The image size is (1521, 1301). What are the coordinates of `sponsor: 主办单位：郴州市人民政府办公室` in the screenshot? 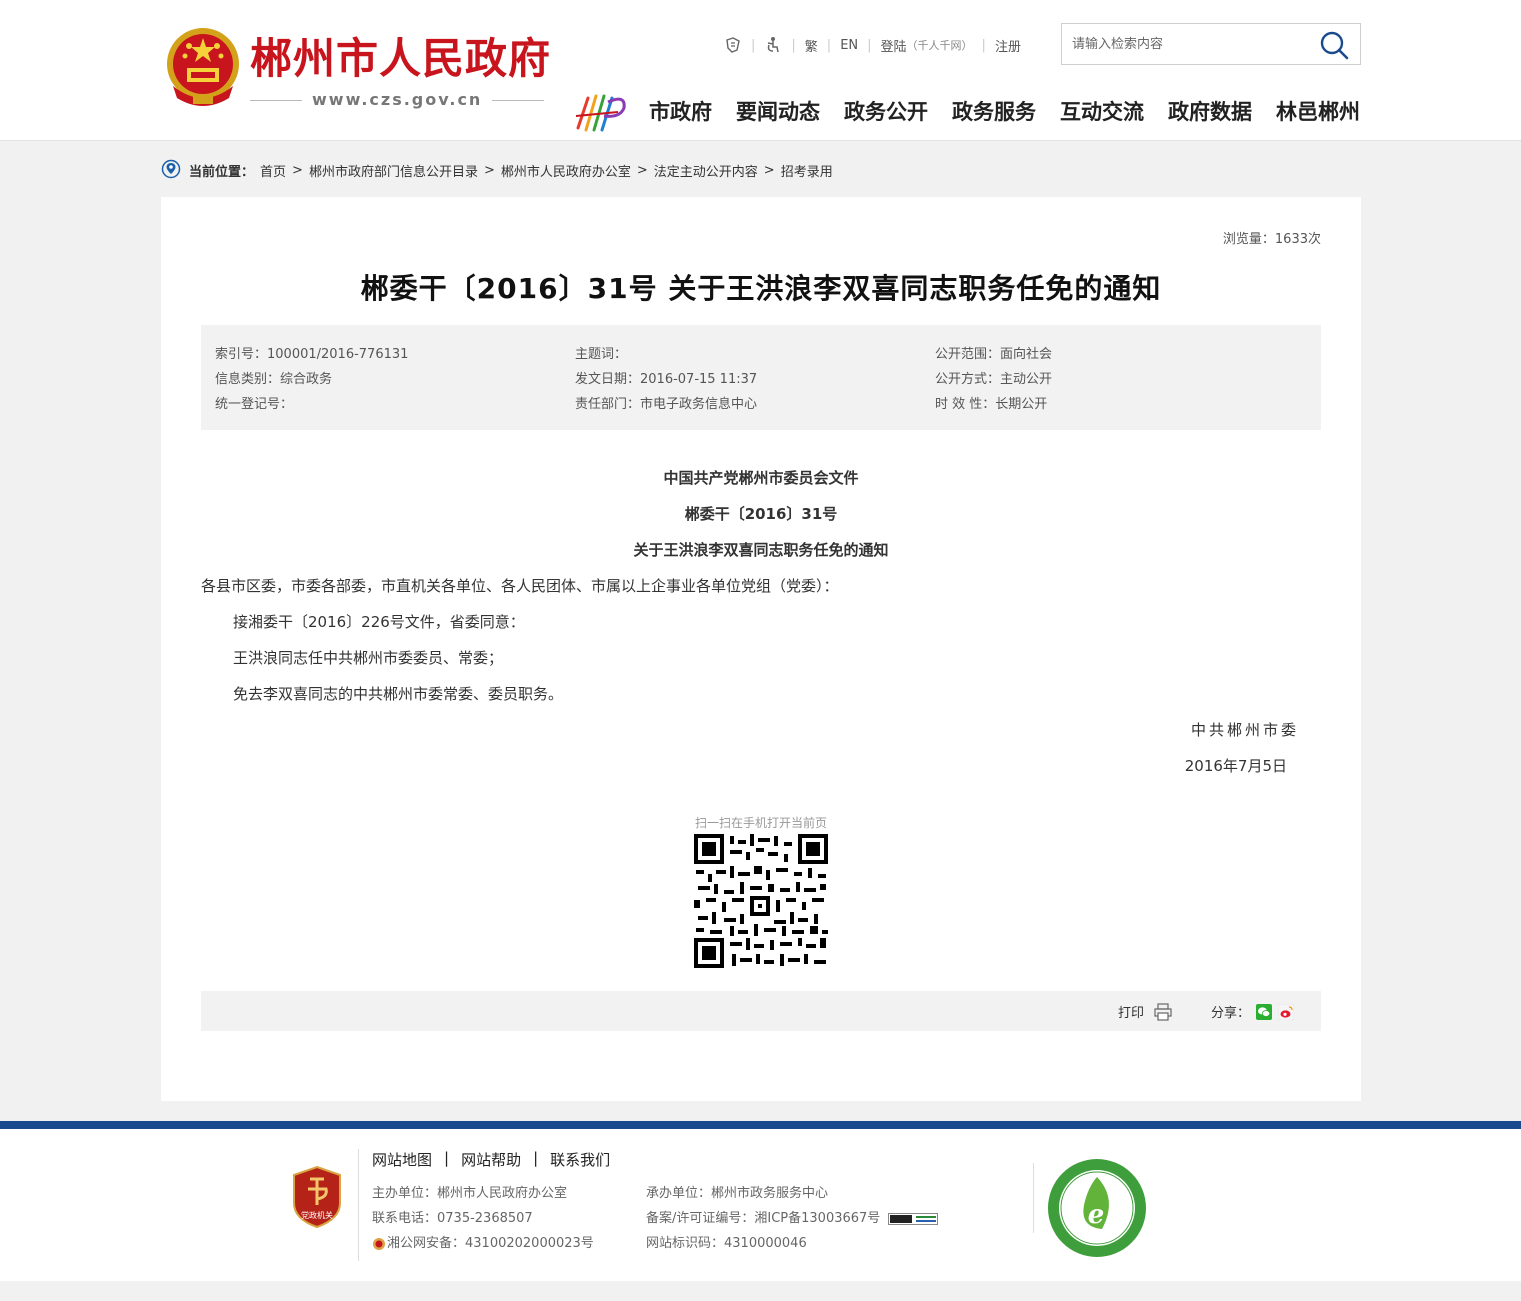 It's located at (470, 1193).